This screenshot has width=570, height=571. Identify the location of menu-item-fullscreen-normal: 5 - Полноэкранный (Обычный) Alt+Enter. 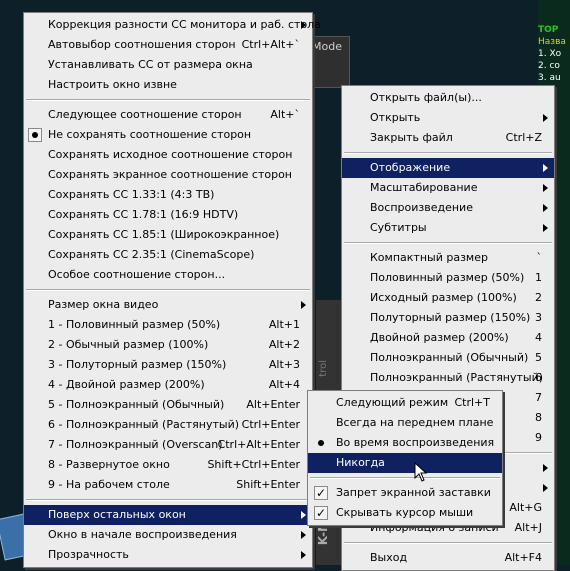
(168, 405).